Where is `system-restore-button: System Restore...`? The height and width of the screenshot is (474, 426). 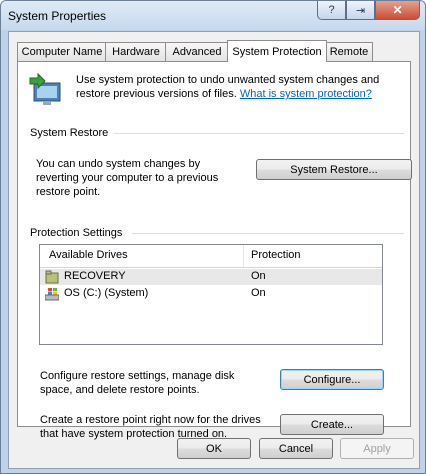 system-restore-button: System Restore... is located at coordinates (334, 169).